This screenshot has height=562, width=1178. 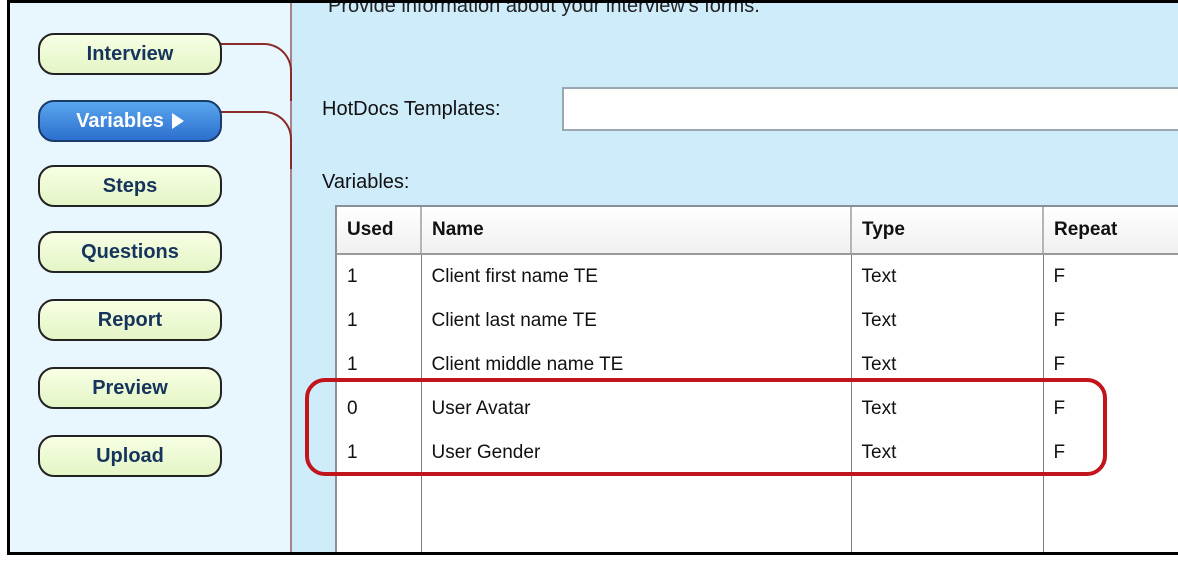 I want to click on nav-label: Upload, so click(x=130, y=455).